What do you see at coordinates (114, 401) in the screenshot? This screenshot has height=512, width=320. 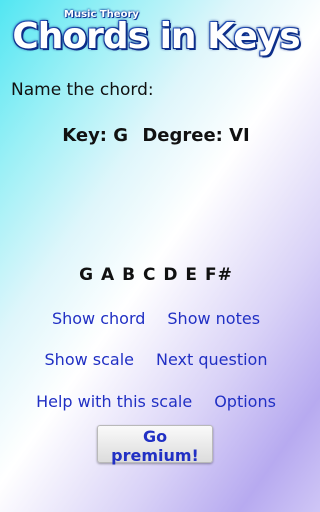 I see `help-scale-button: Help with this scale` at bounding box center [114, 401].